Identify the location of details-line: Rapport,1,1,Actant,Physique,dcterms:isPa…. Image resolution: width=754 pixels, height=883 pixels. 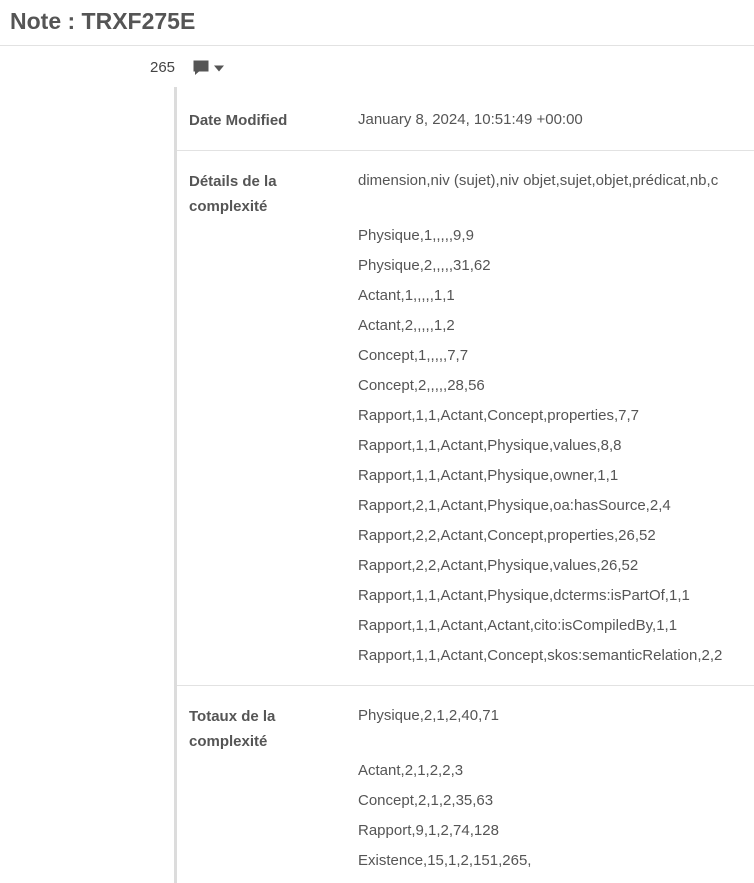
(524, 595).